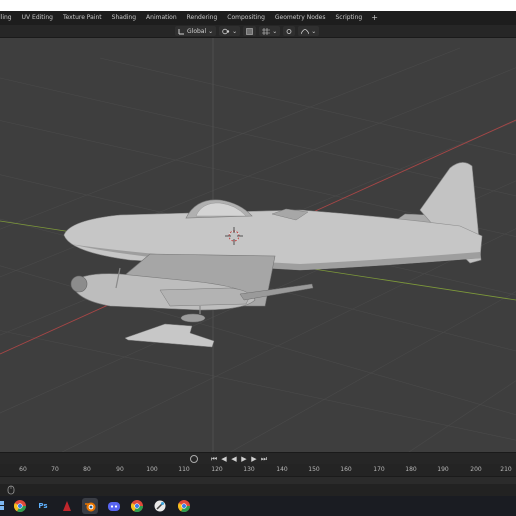 Image resolution: width=516 pixels, height=516 pixels. I want to click on mouse-icon, so click(11, 490).